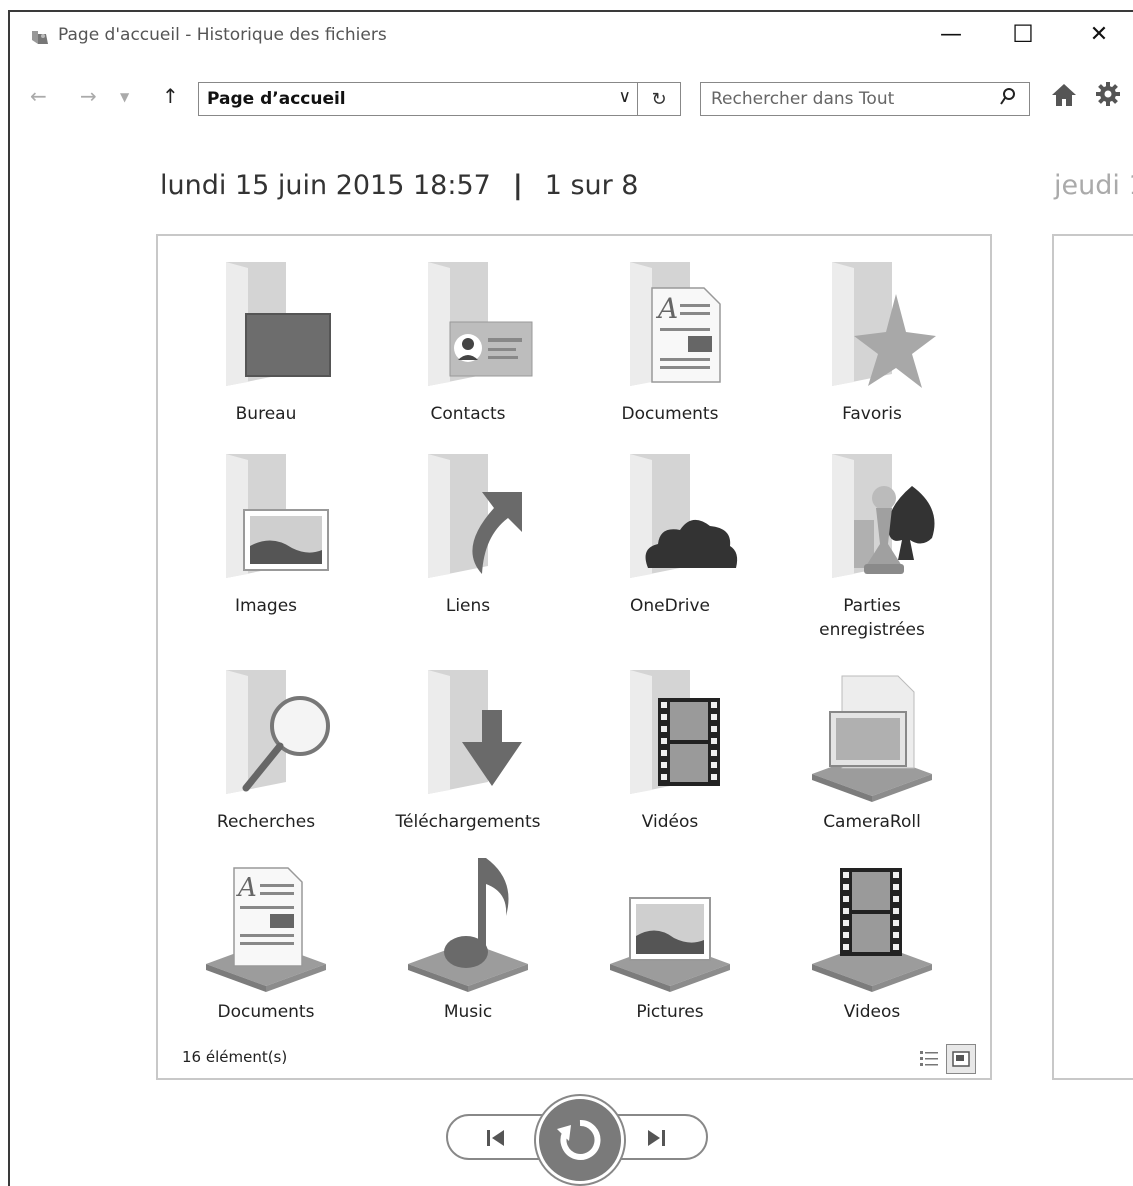 This screenshot has width=1133, height=1186. I want to click on up-arrow-icon: ↑, so click(170, 96).